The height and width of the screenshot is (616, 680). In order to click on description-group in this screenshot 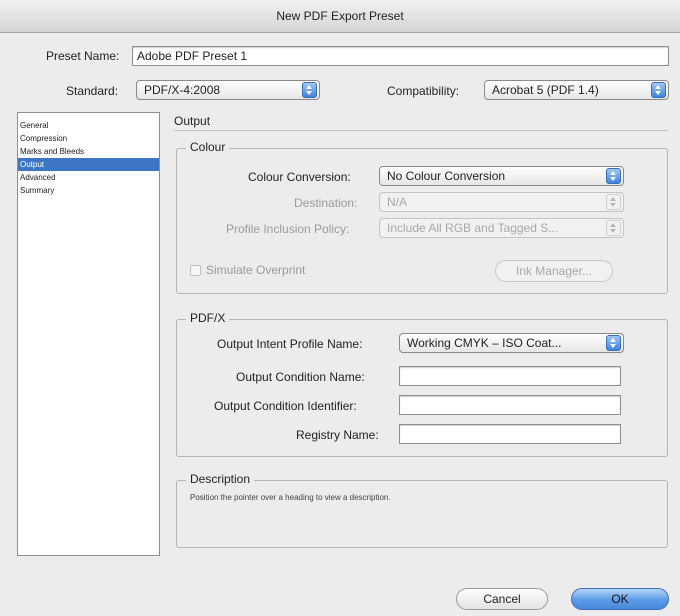, I will do `click(422, 514)`.